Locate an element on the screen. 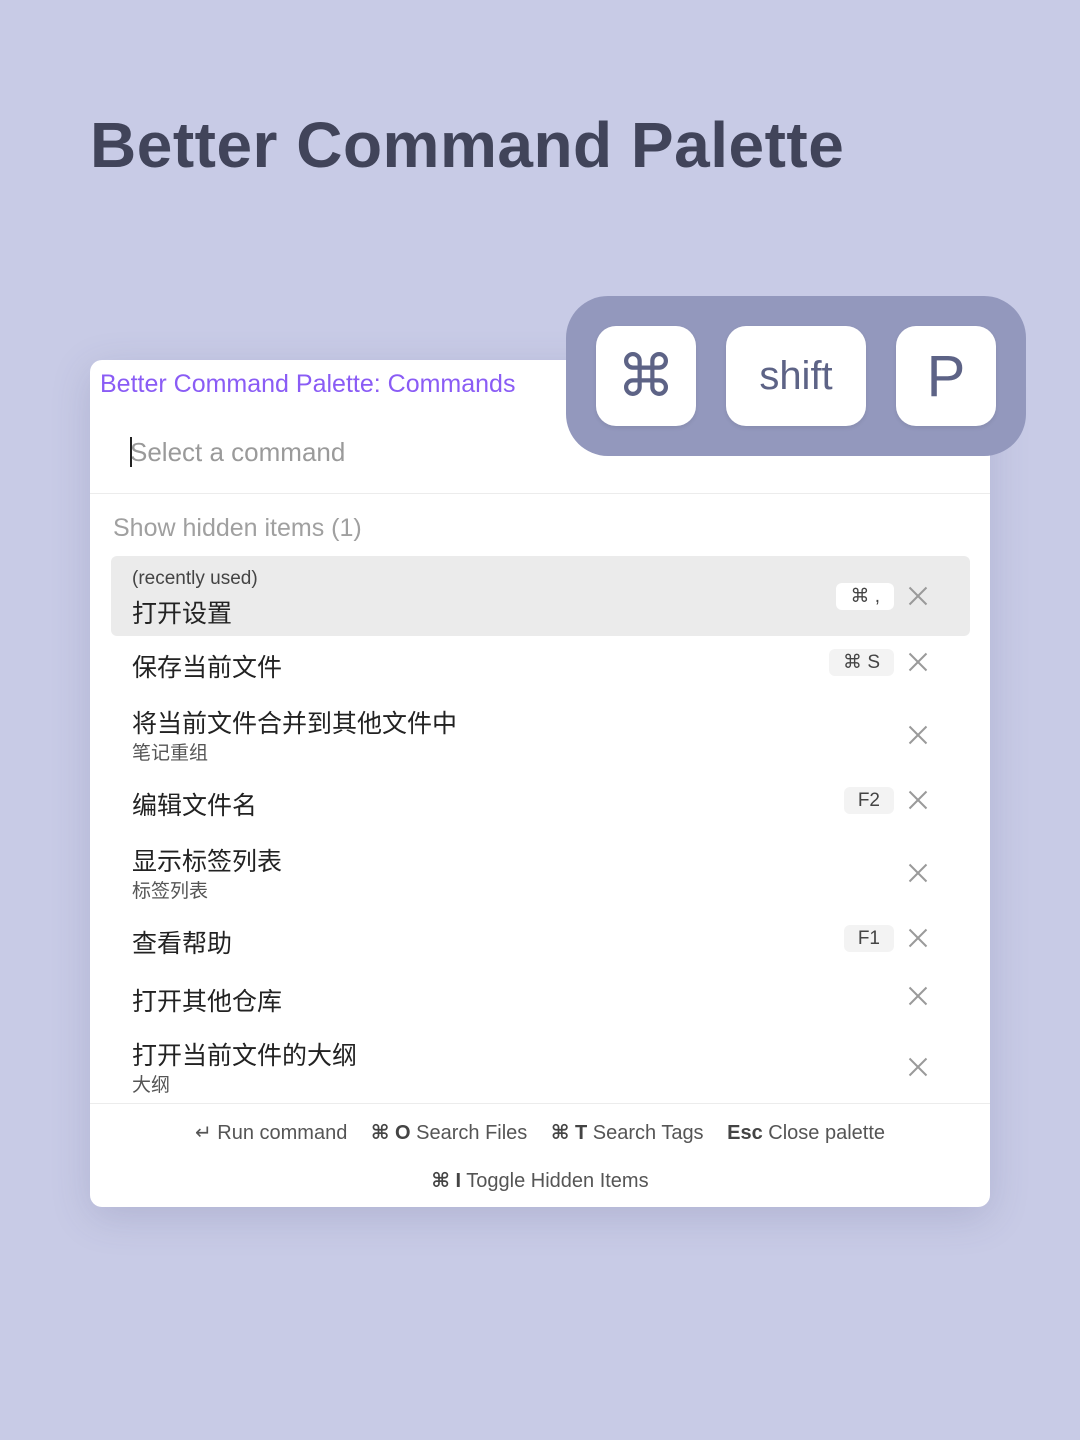 The image size is (1080, 1440). footer-divider is located at coordinates (540, 1103).